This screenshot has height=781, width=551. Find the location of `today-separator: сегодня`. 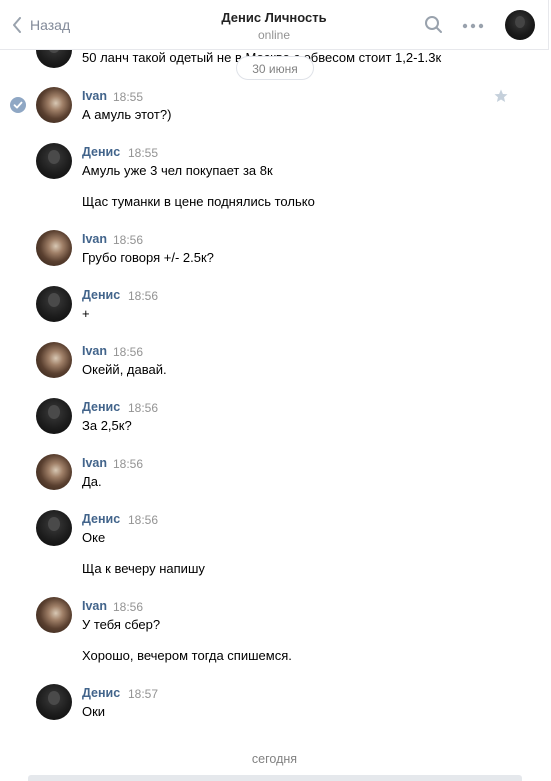

today-separator: сегодня is located at coordinates (274, 759).